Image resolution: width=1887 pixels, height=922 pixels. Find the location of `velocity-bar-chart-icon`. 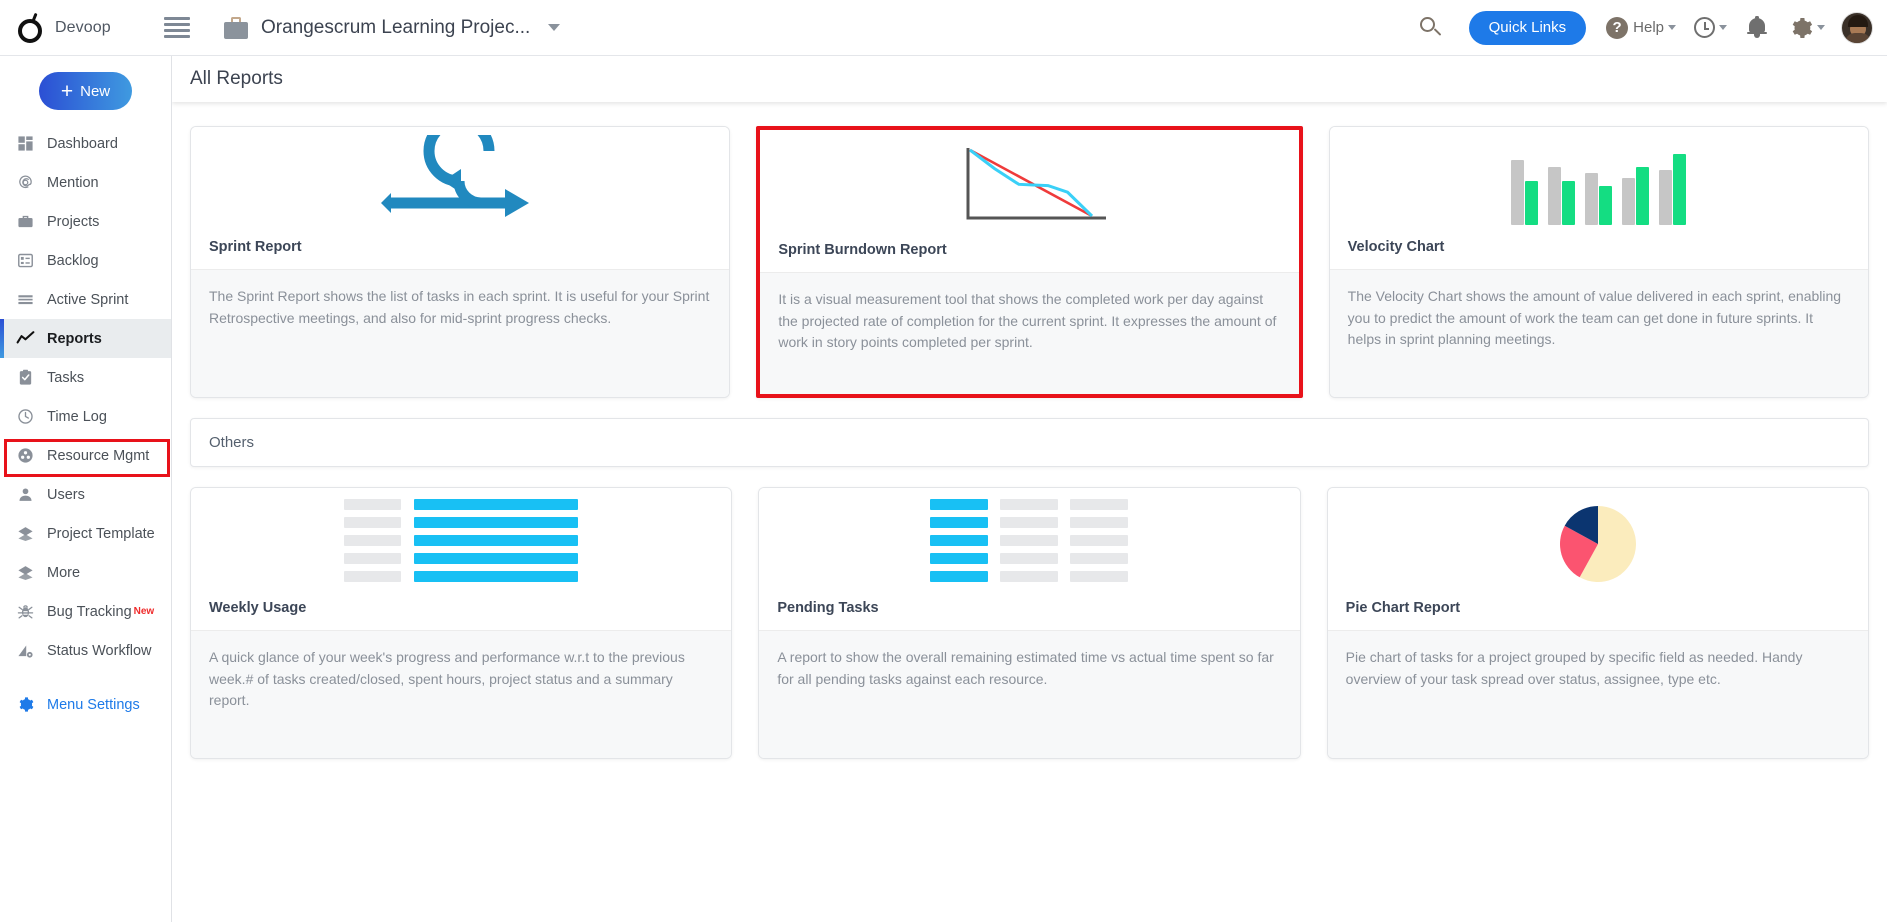

velocity-bar-chart-icon is located at coordinates (1599, 183).